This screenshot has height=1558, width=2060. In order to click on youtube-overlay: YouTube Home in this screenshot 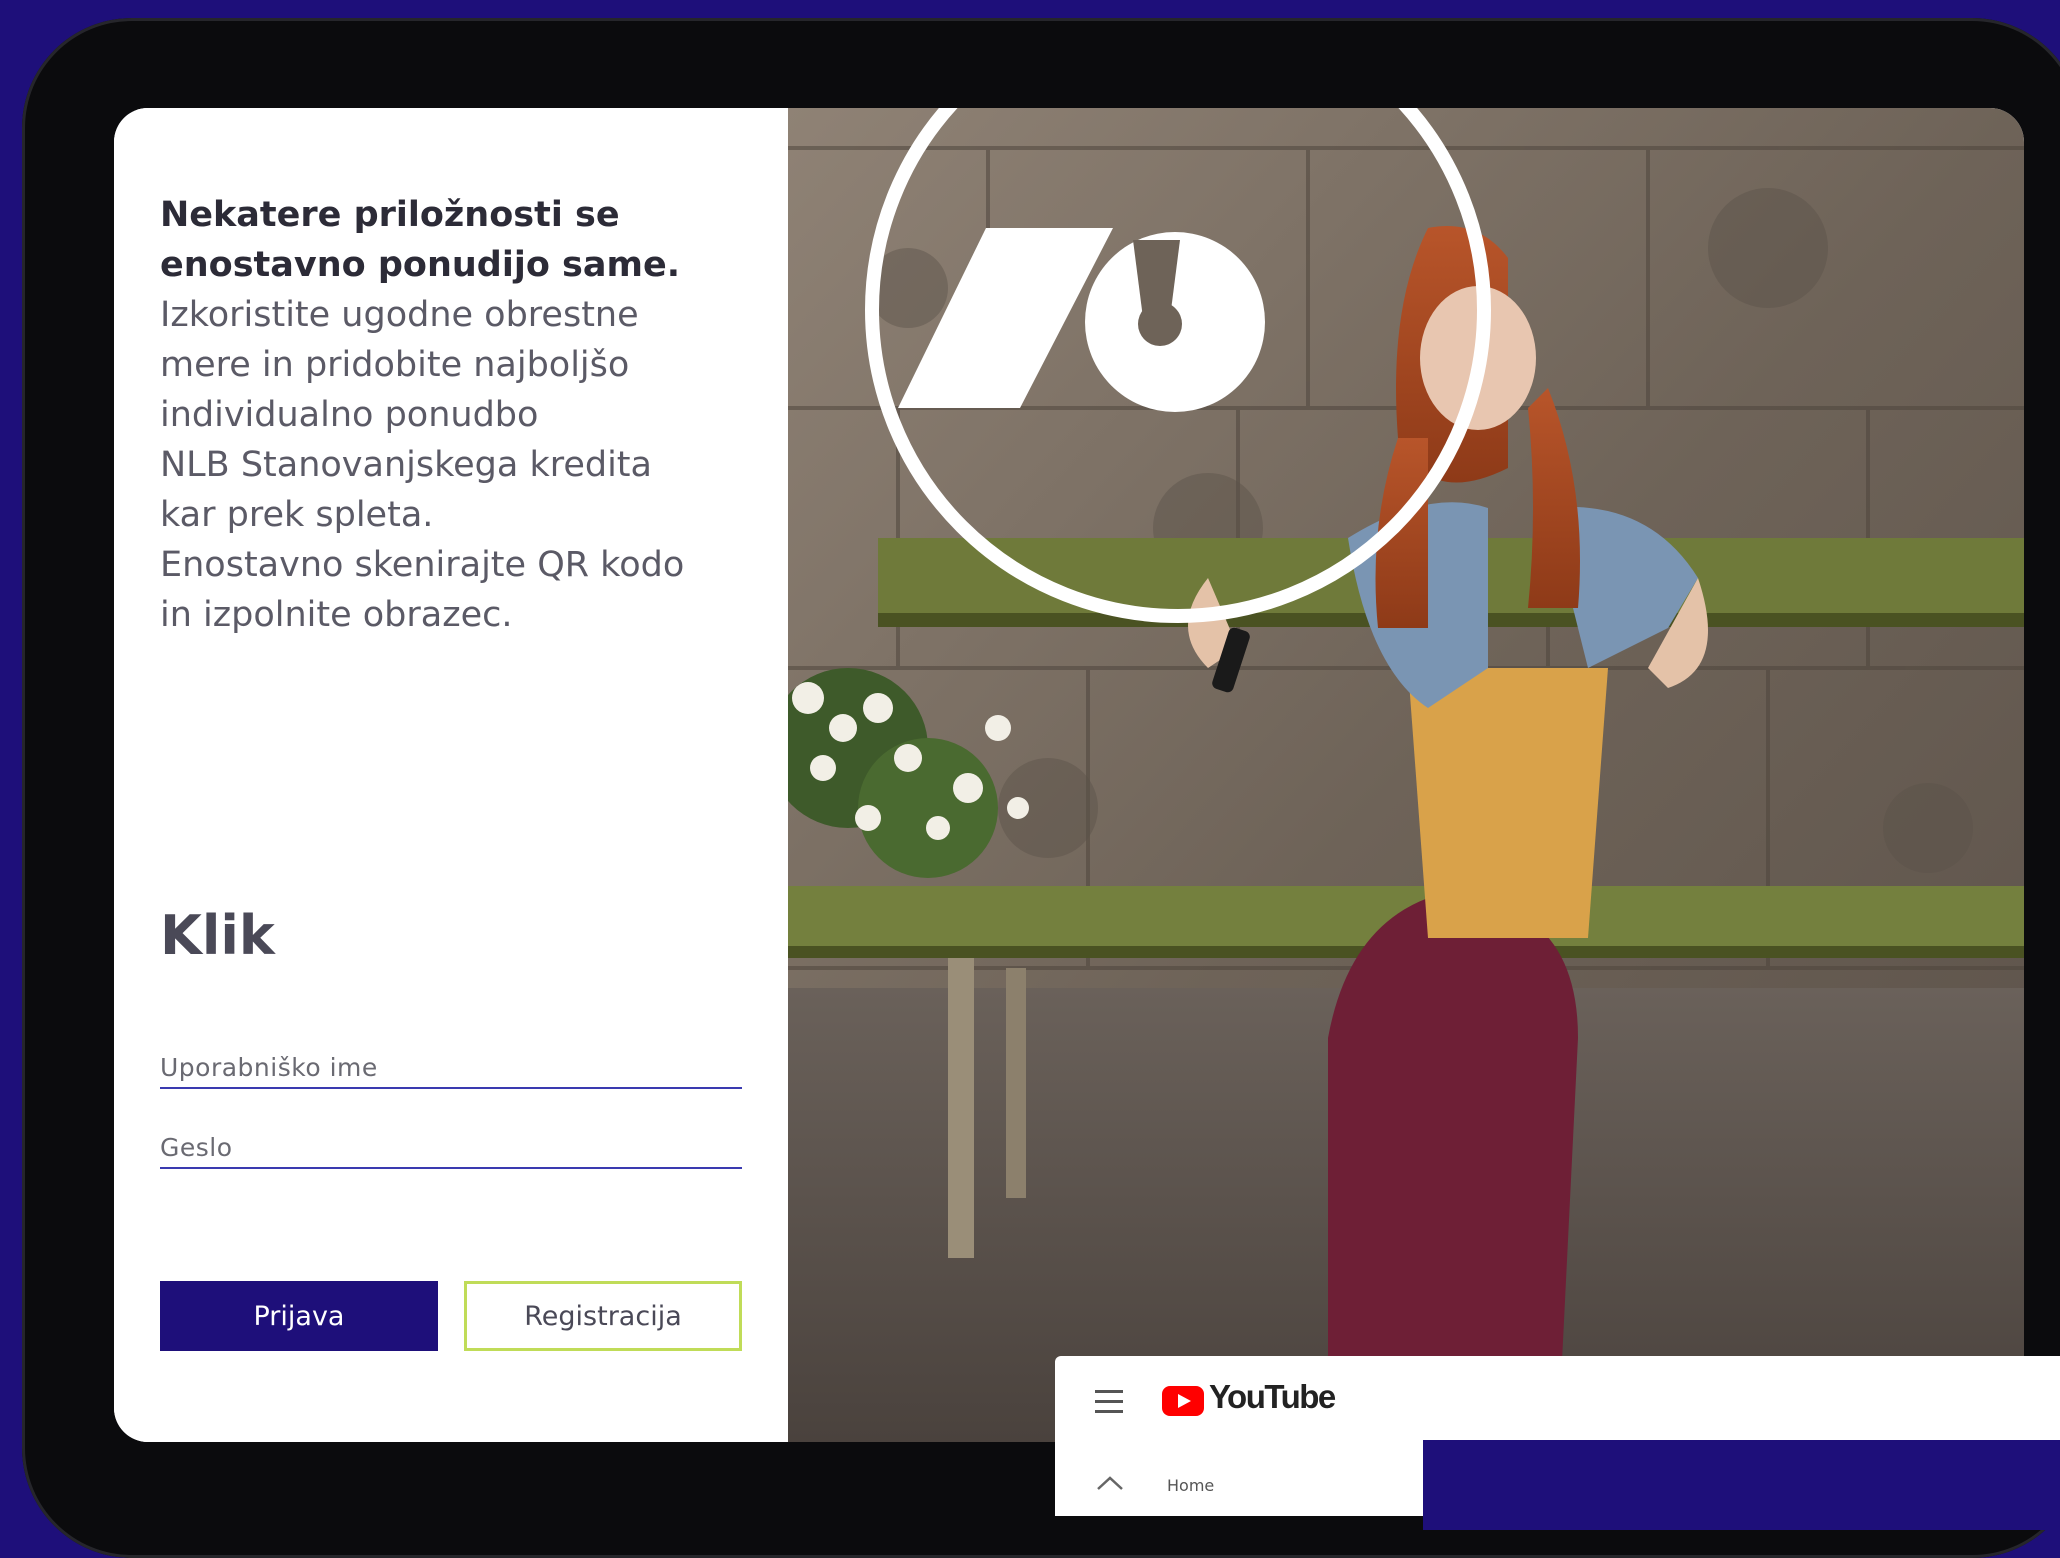, I will do `click(1557, 1443)`.